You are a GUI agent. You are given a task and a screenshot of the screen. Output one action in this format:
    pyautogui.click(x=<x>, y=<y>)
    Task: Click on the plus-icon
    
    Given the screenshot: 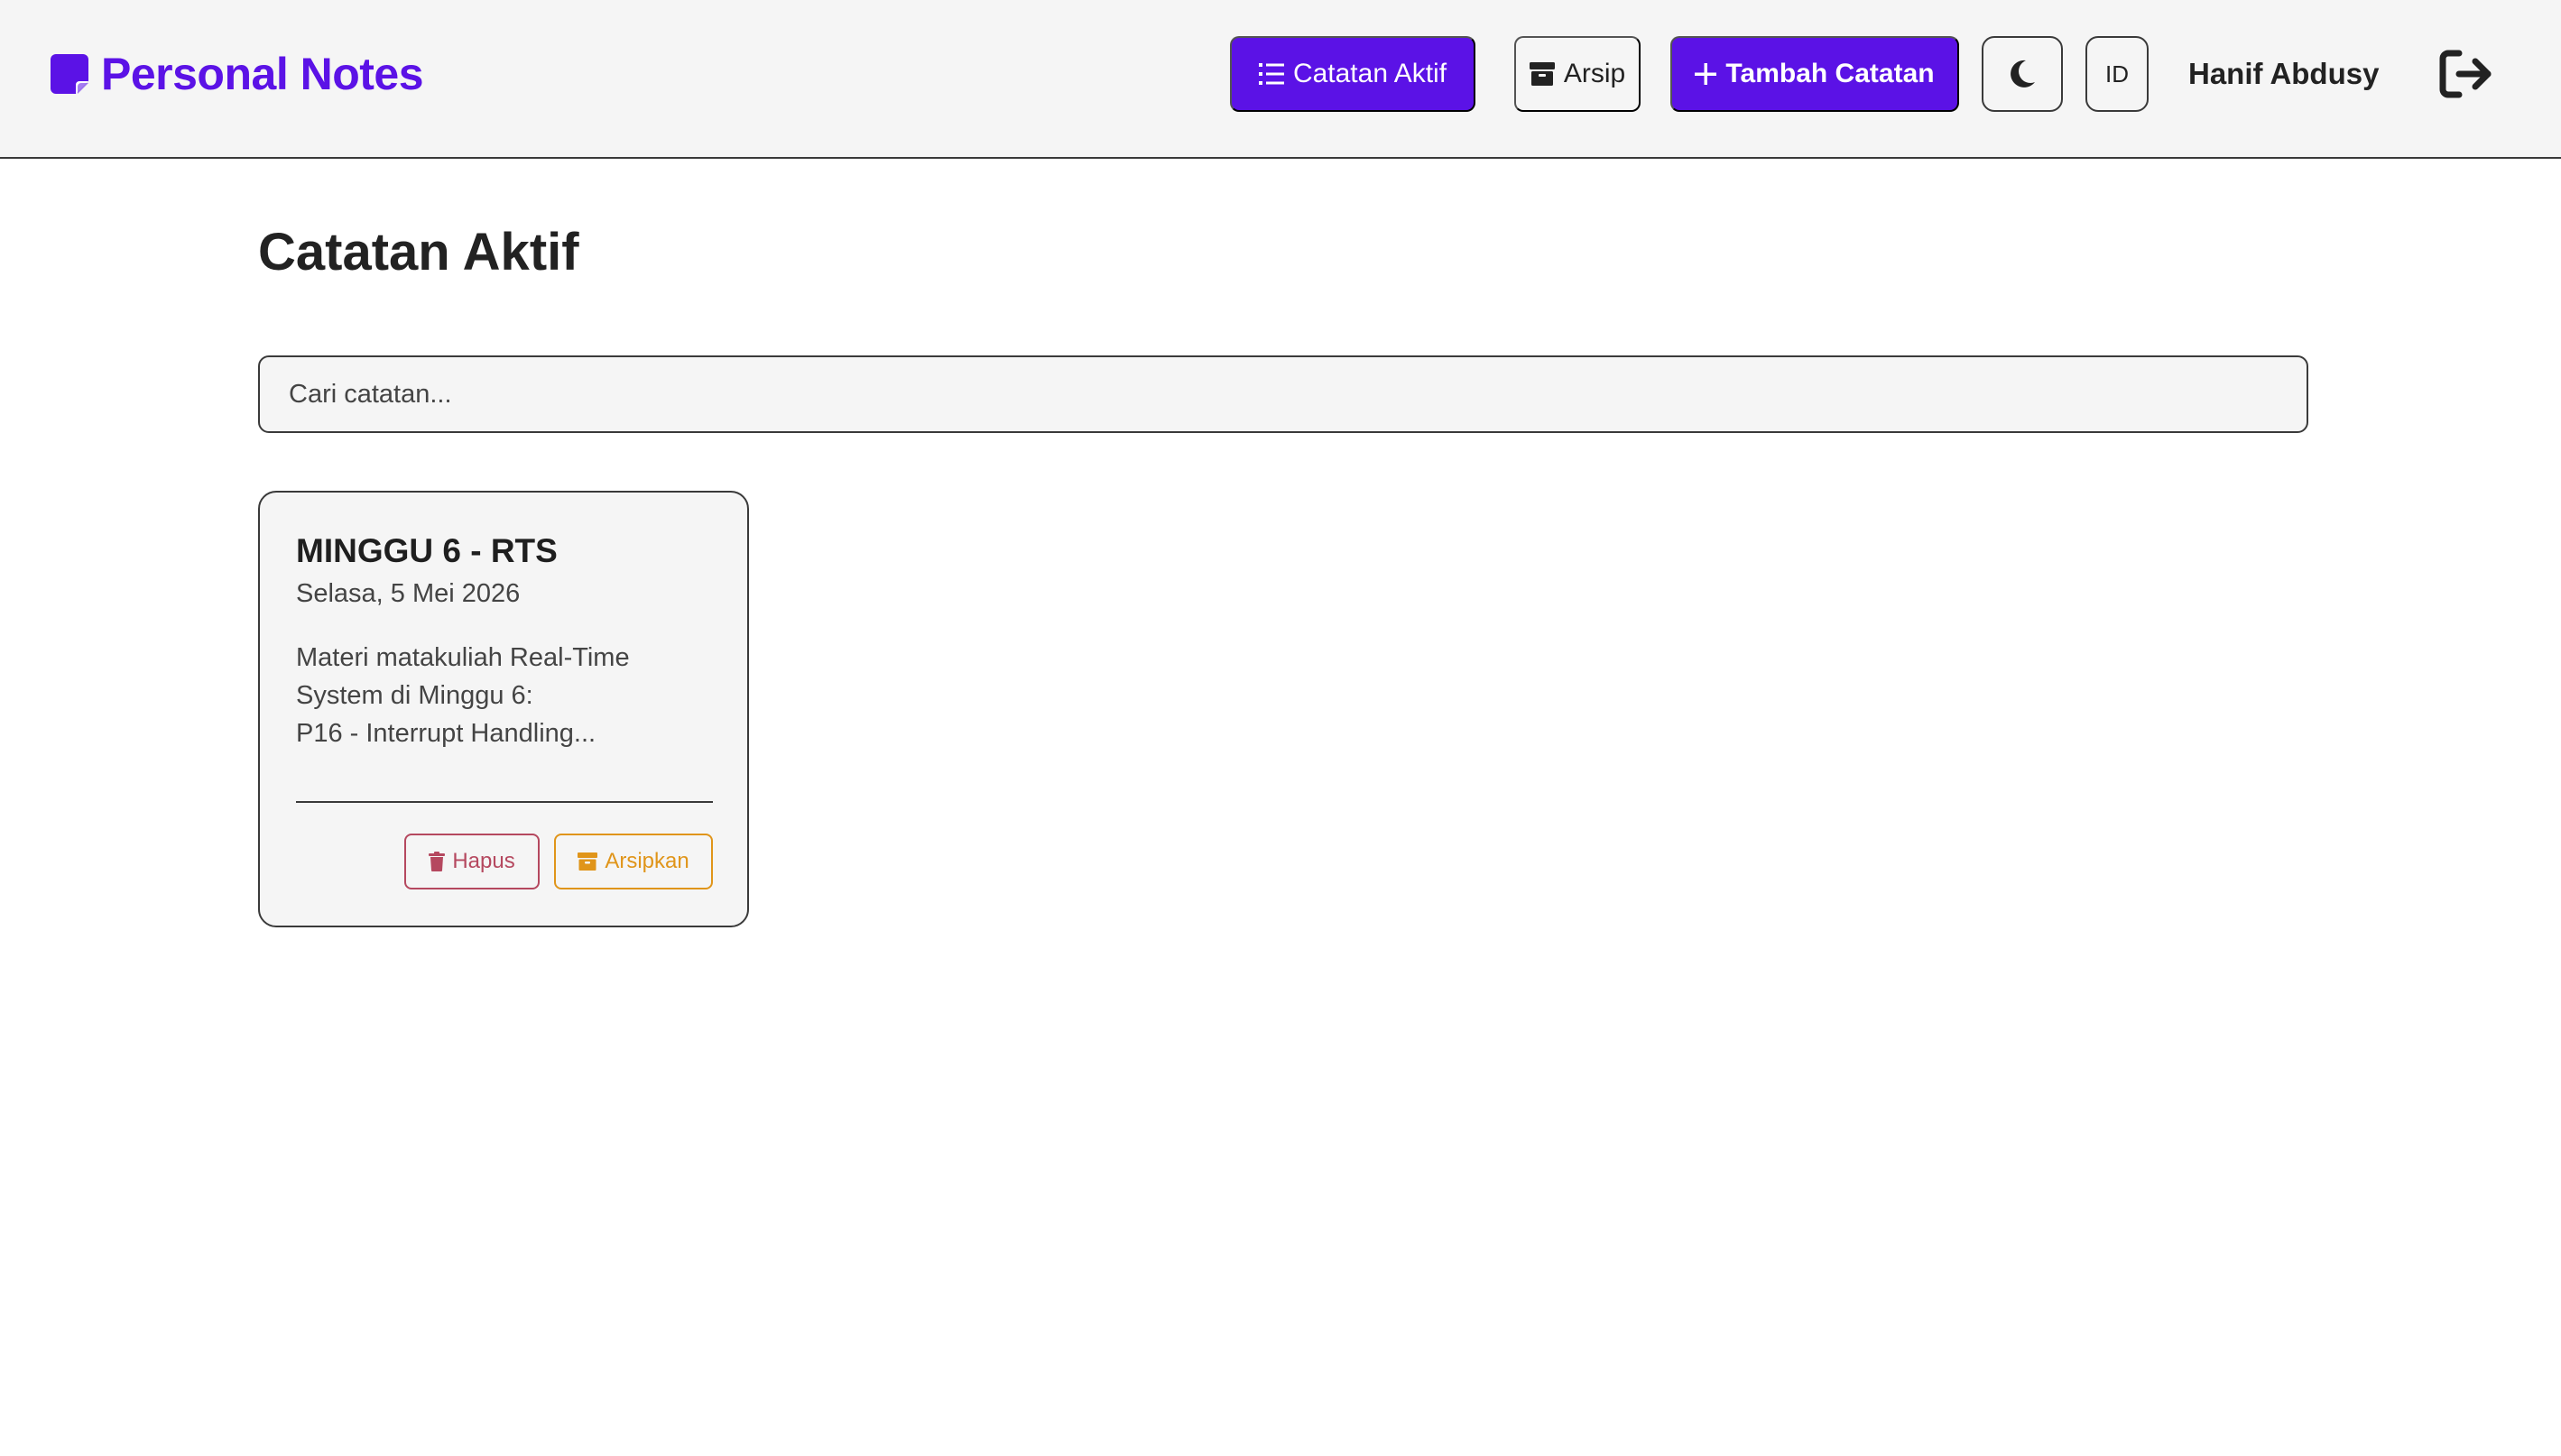 What is the action you would take?
    pyautogui.click(x=1706, y=74)
    